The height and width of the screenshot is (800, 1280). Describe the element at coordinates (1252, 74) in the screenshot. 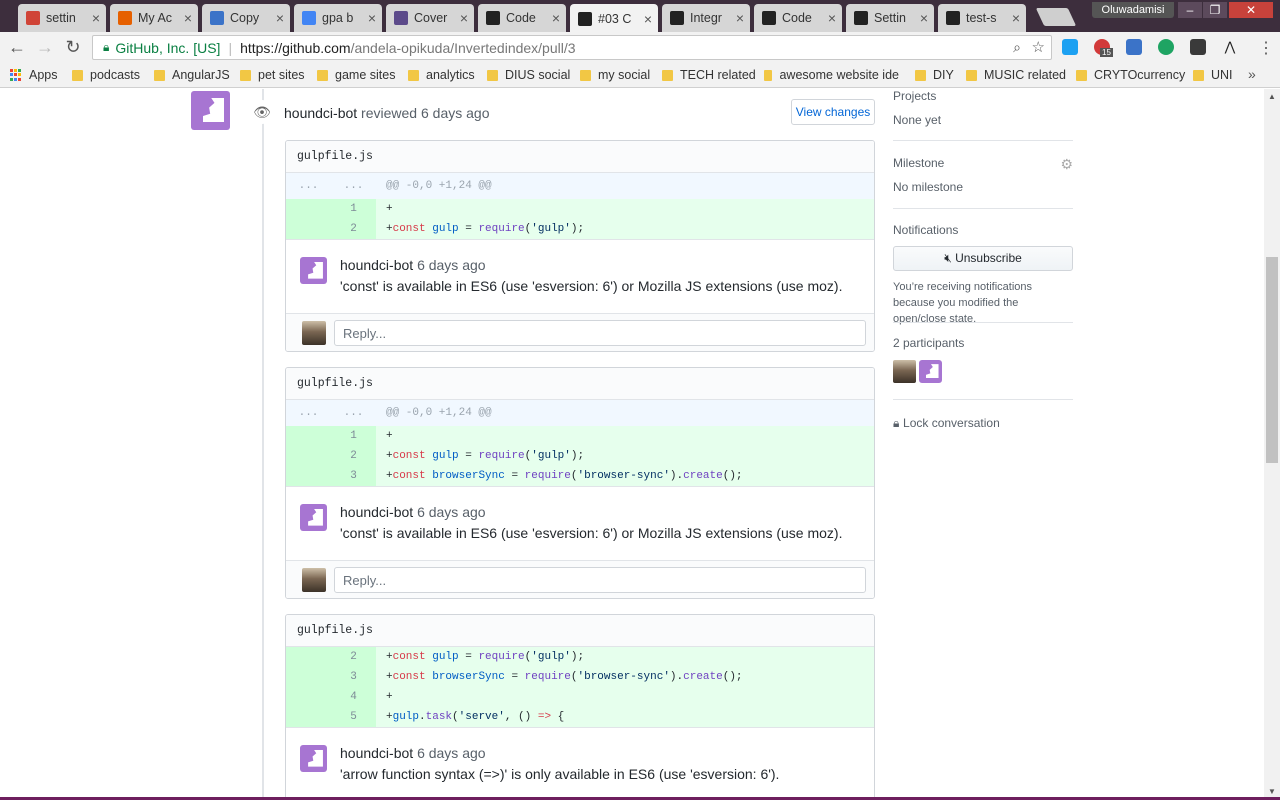

I see `bookmarks-overflow-icon: »` at that location.